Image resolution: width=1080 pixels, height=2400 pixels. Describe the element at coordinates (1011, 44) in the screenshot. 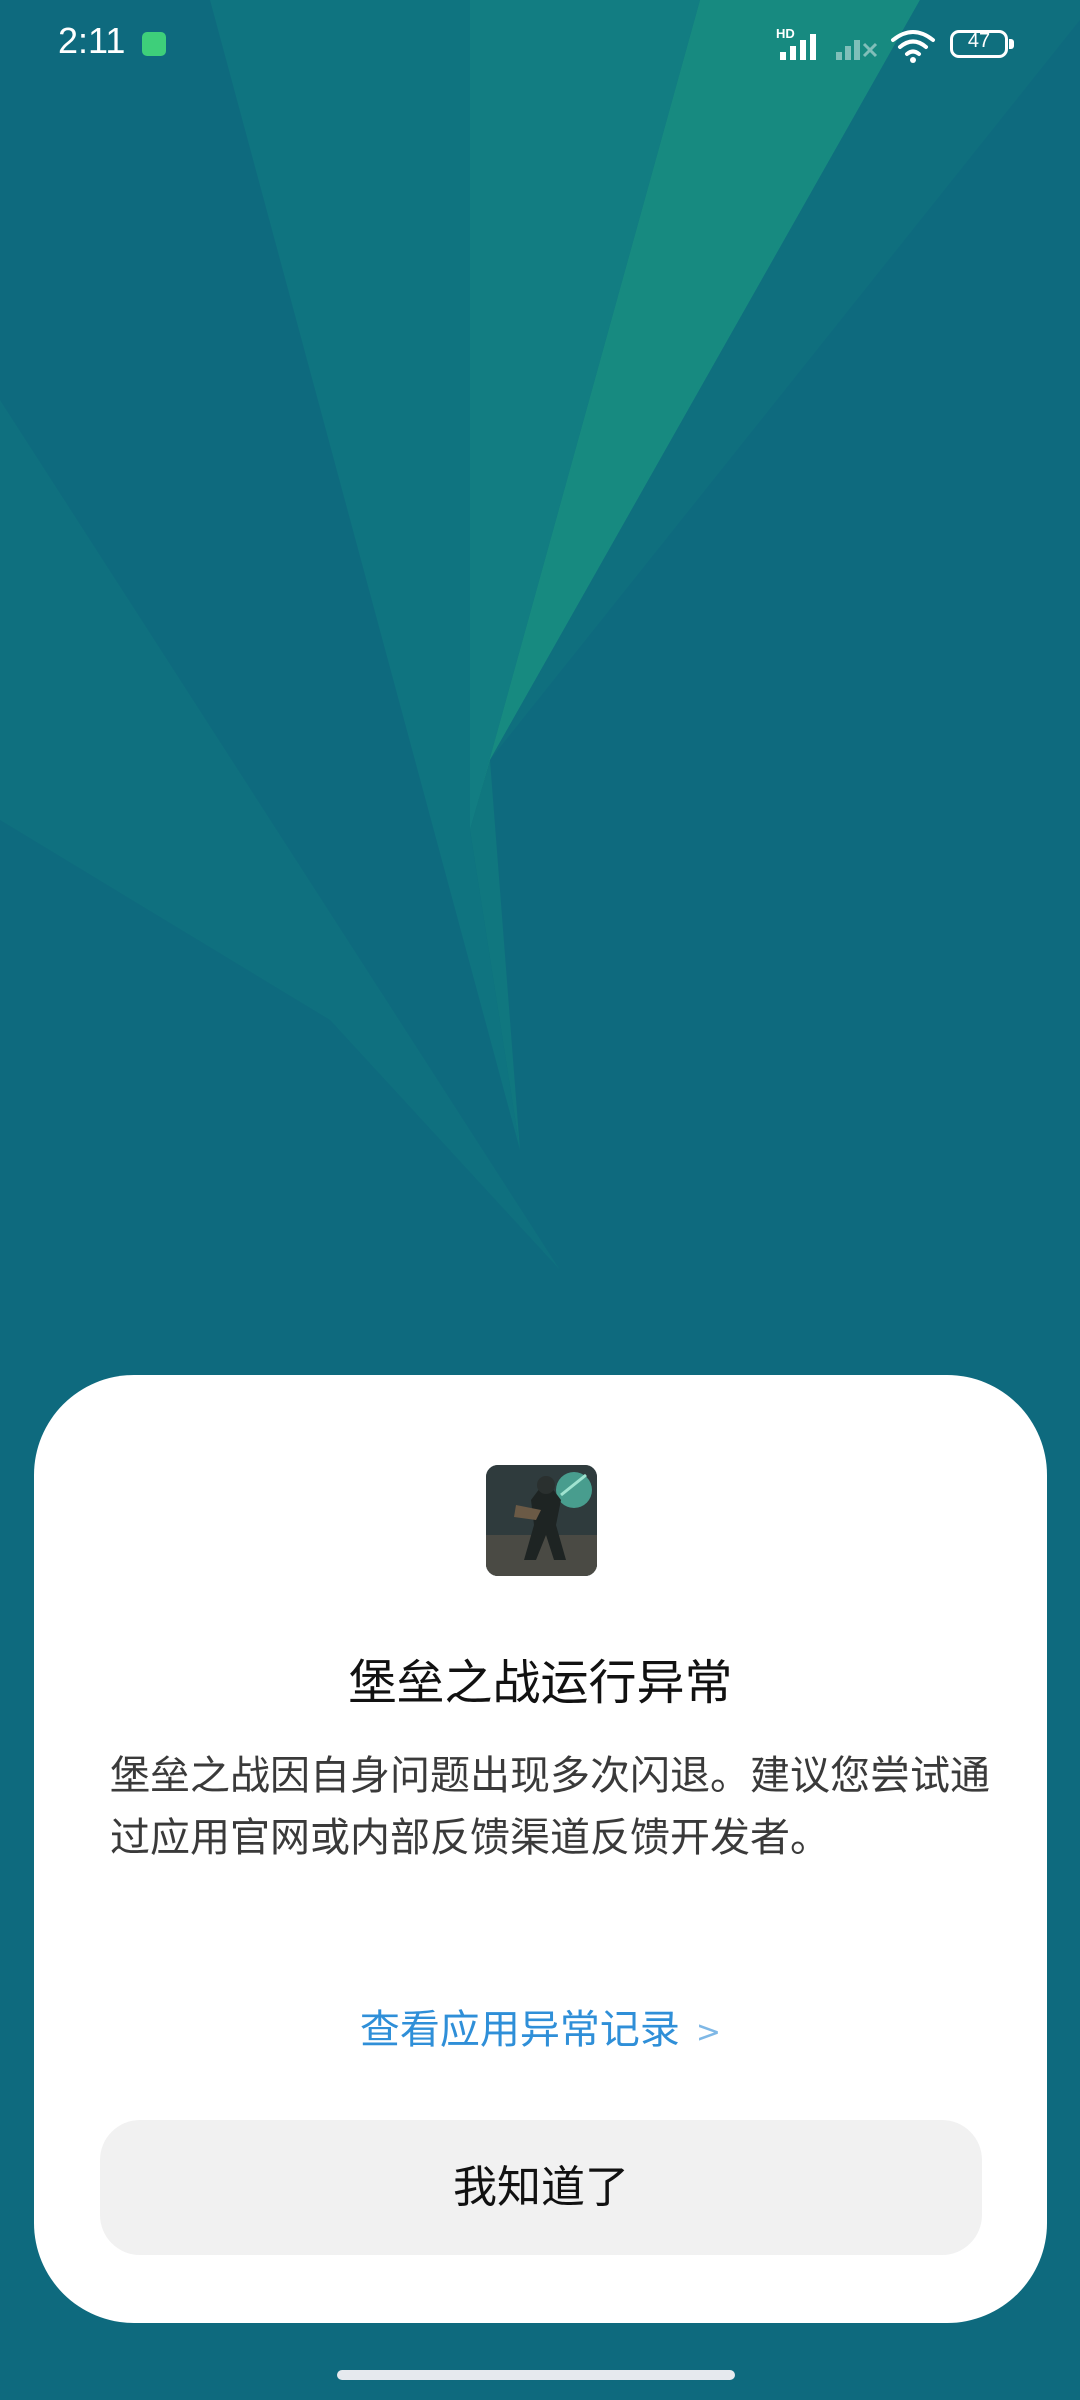

I see `battery-tip` at that location.